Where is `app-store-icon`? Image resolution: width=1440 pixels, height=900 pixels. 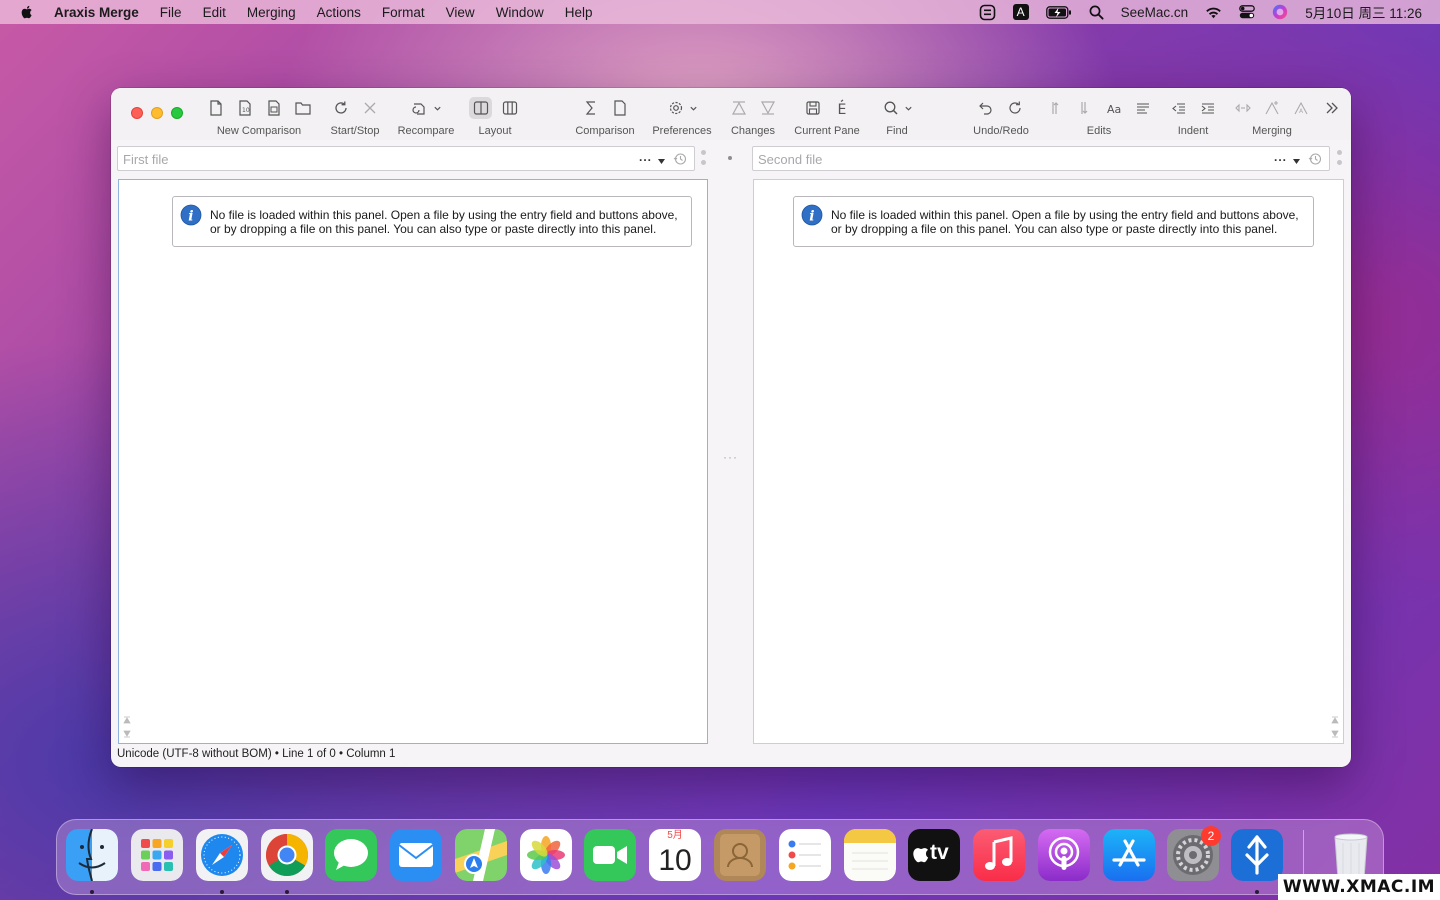
app-store-icon is located at coordinates (1129, 855).